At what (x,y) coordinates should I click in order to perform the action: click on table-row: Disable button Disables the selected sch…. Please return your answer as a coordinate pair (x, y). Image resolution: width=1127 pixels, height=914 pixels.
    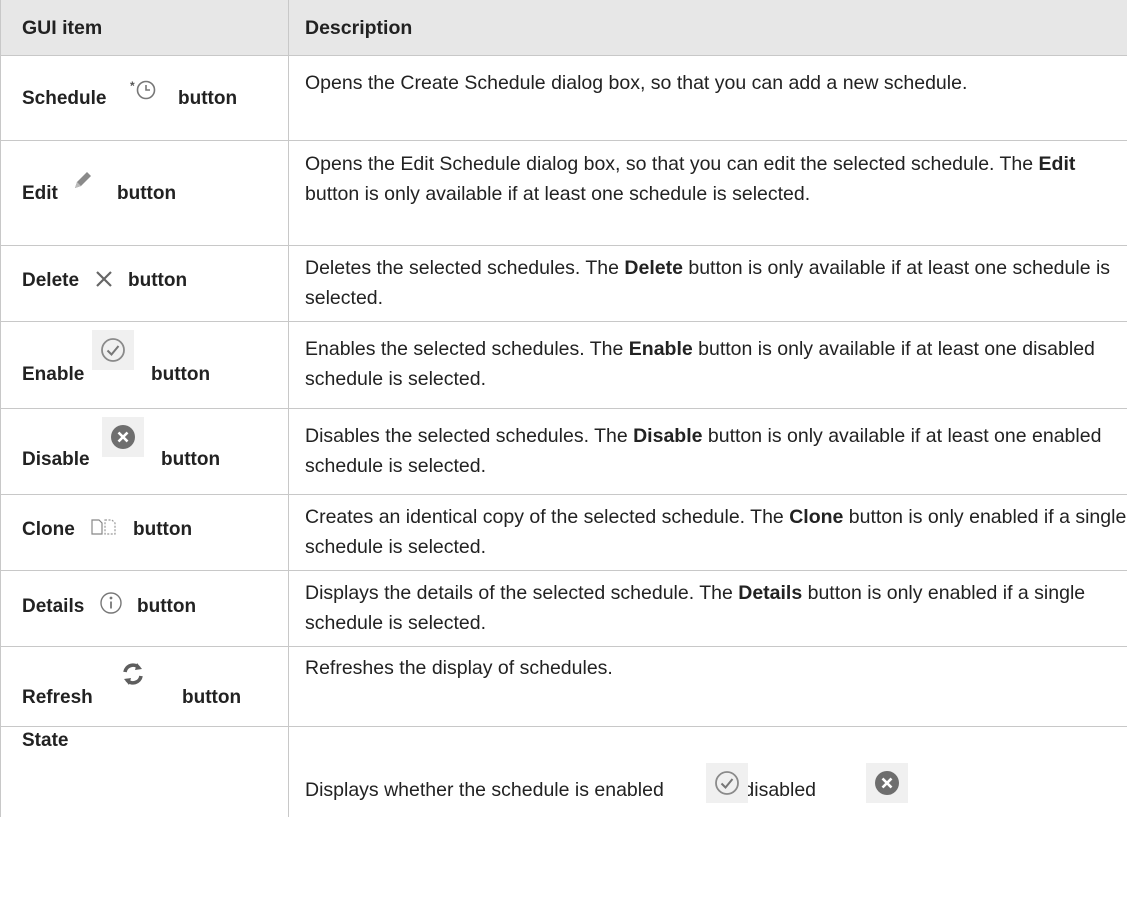
    Looking at the image, I should click on (564, 452).